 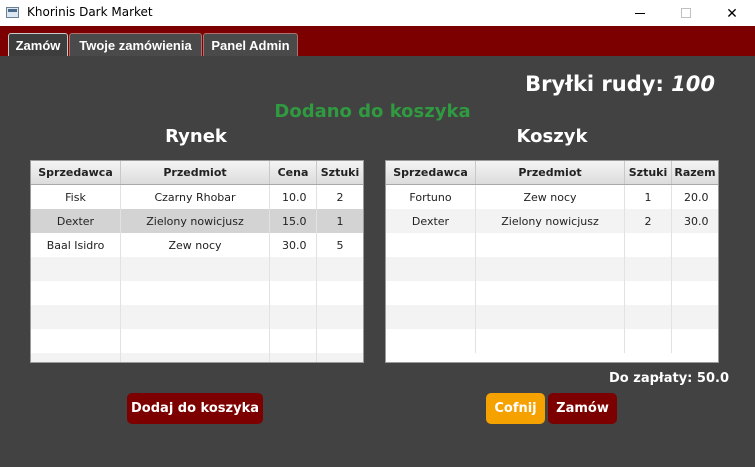 I want to click on tab-twoje-zamowienia: Twoje zamówienia, so click(x=135, y=44).